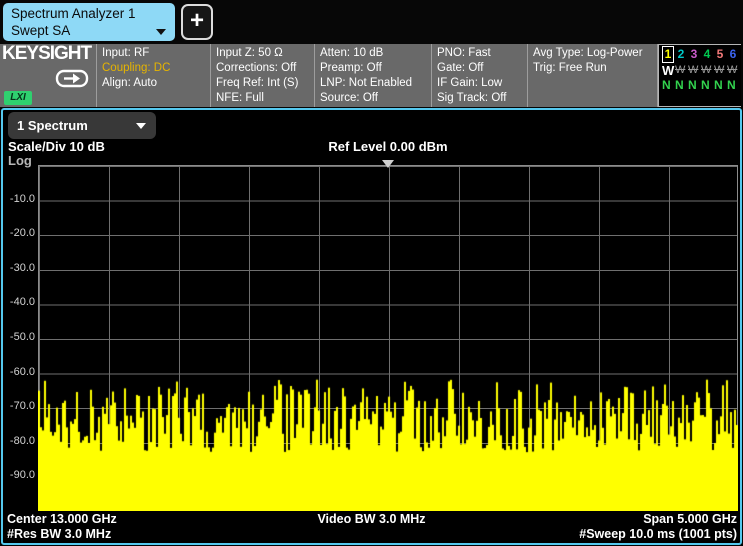  What do you see at coordinates (22, 406) in the screenshot?
I see `y-tick: -70.0` at bounding box center [22, 406].